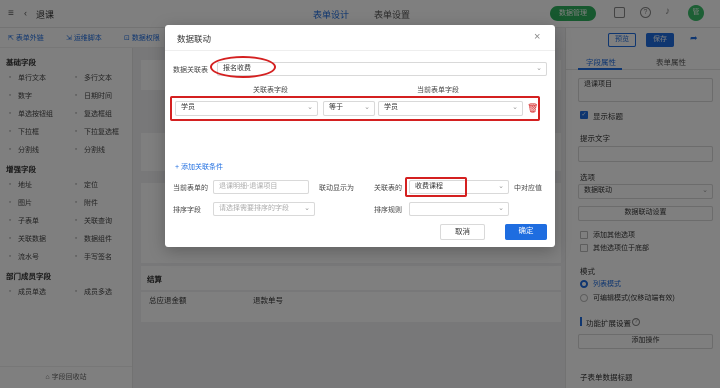 The width and height of the screenshot is (720, 388). I want to click on sort-field-placeholder: 请选择需要排序的字段, so click(254, 208).